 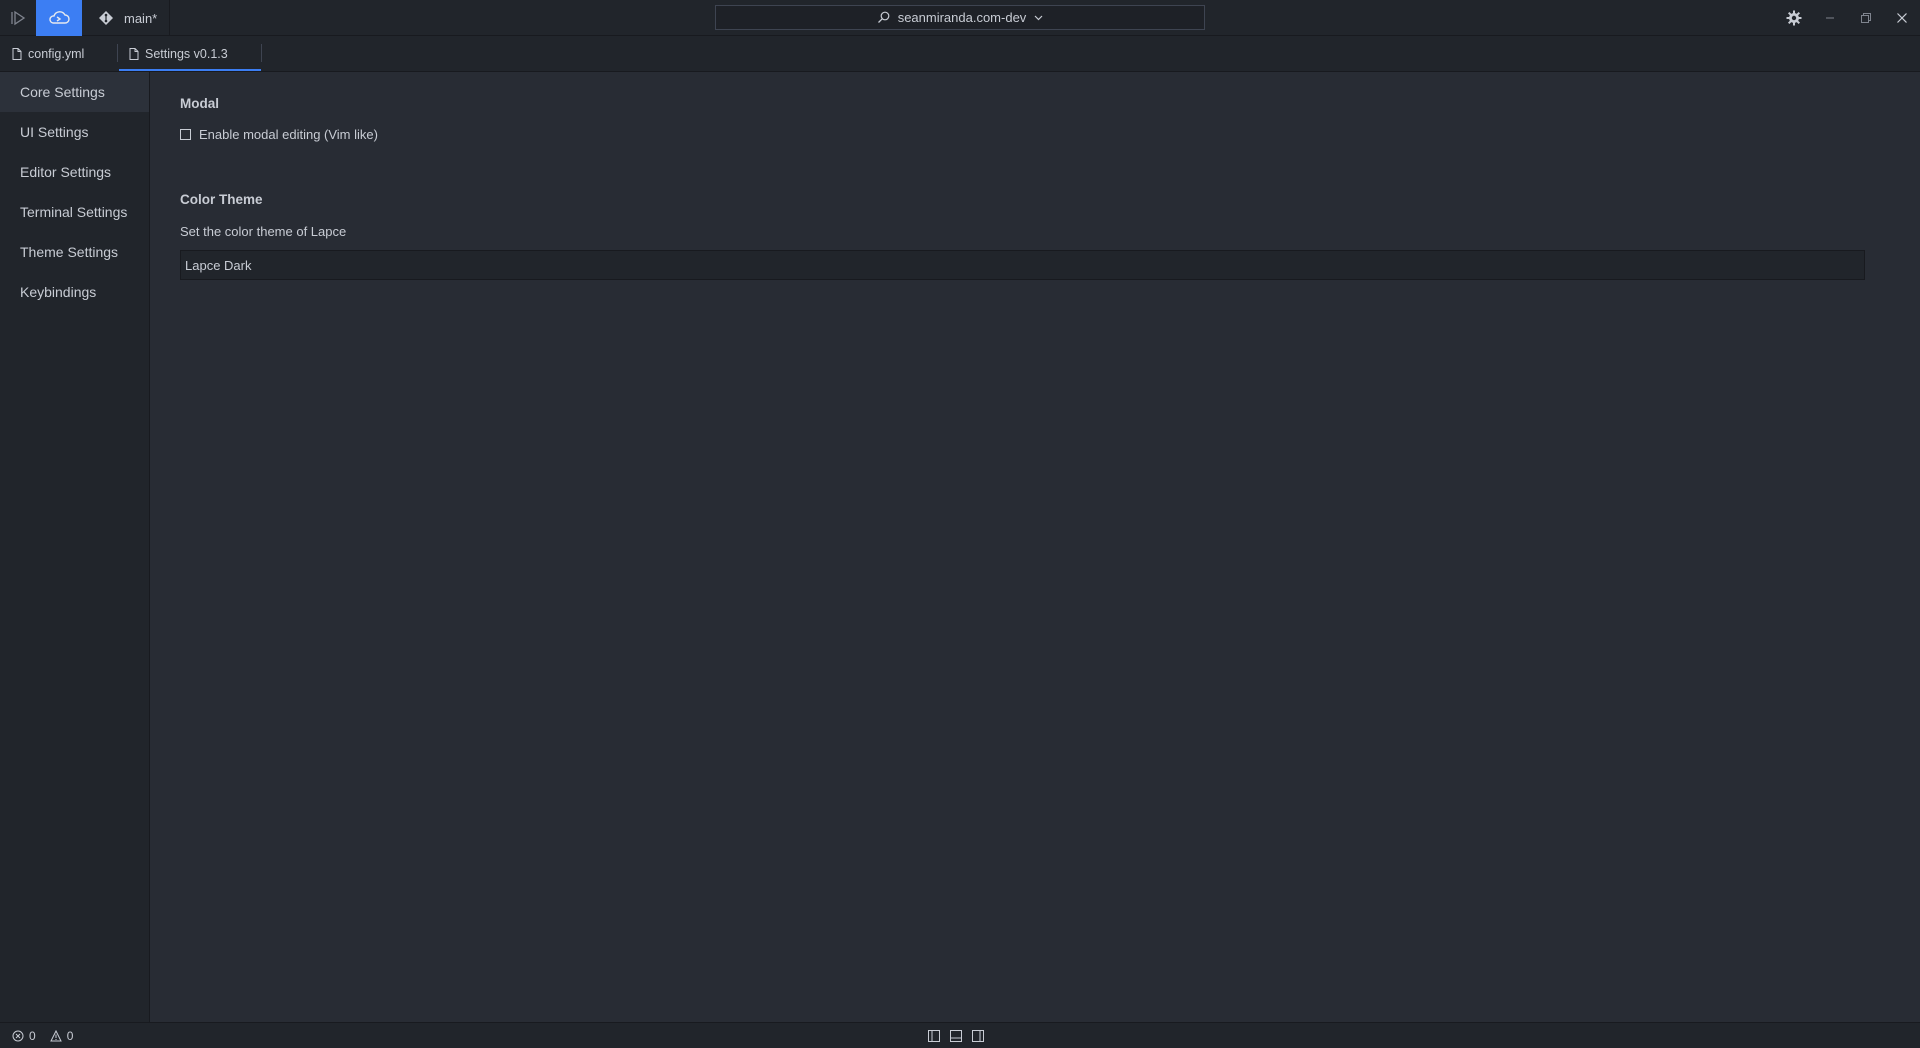 What do you see at coordinates (70, 1035) in the screenshot?
I see `warning-count: 0` at bounding box center [70, 1035].